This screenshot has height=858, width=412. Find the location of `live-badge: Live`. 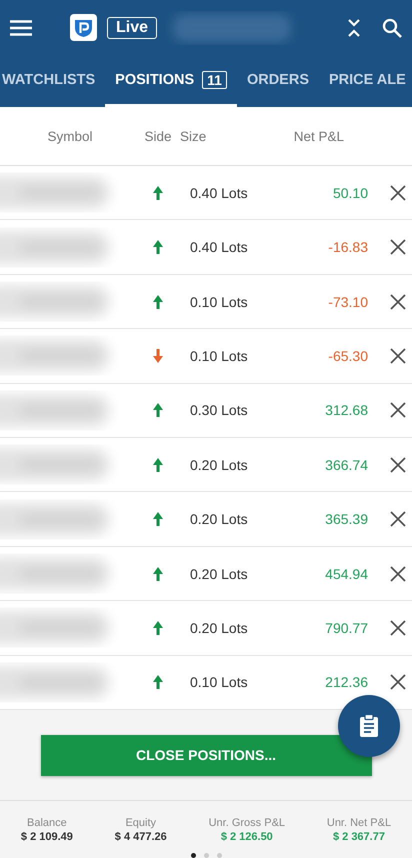

live-badge: Live is located at coordinates (132, 27).